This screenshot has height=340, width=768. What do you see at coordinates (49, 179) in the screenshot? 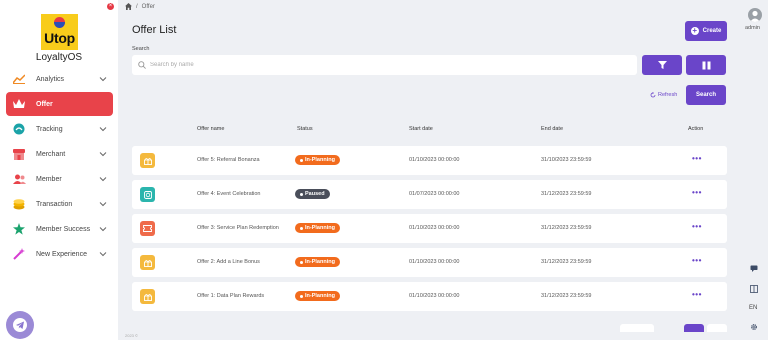
I see `sidebar-item-label: Member` at bounding box center [49, 179].